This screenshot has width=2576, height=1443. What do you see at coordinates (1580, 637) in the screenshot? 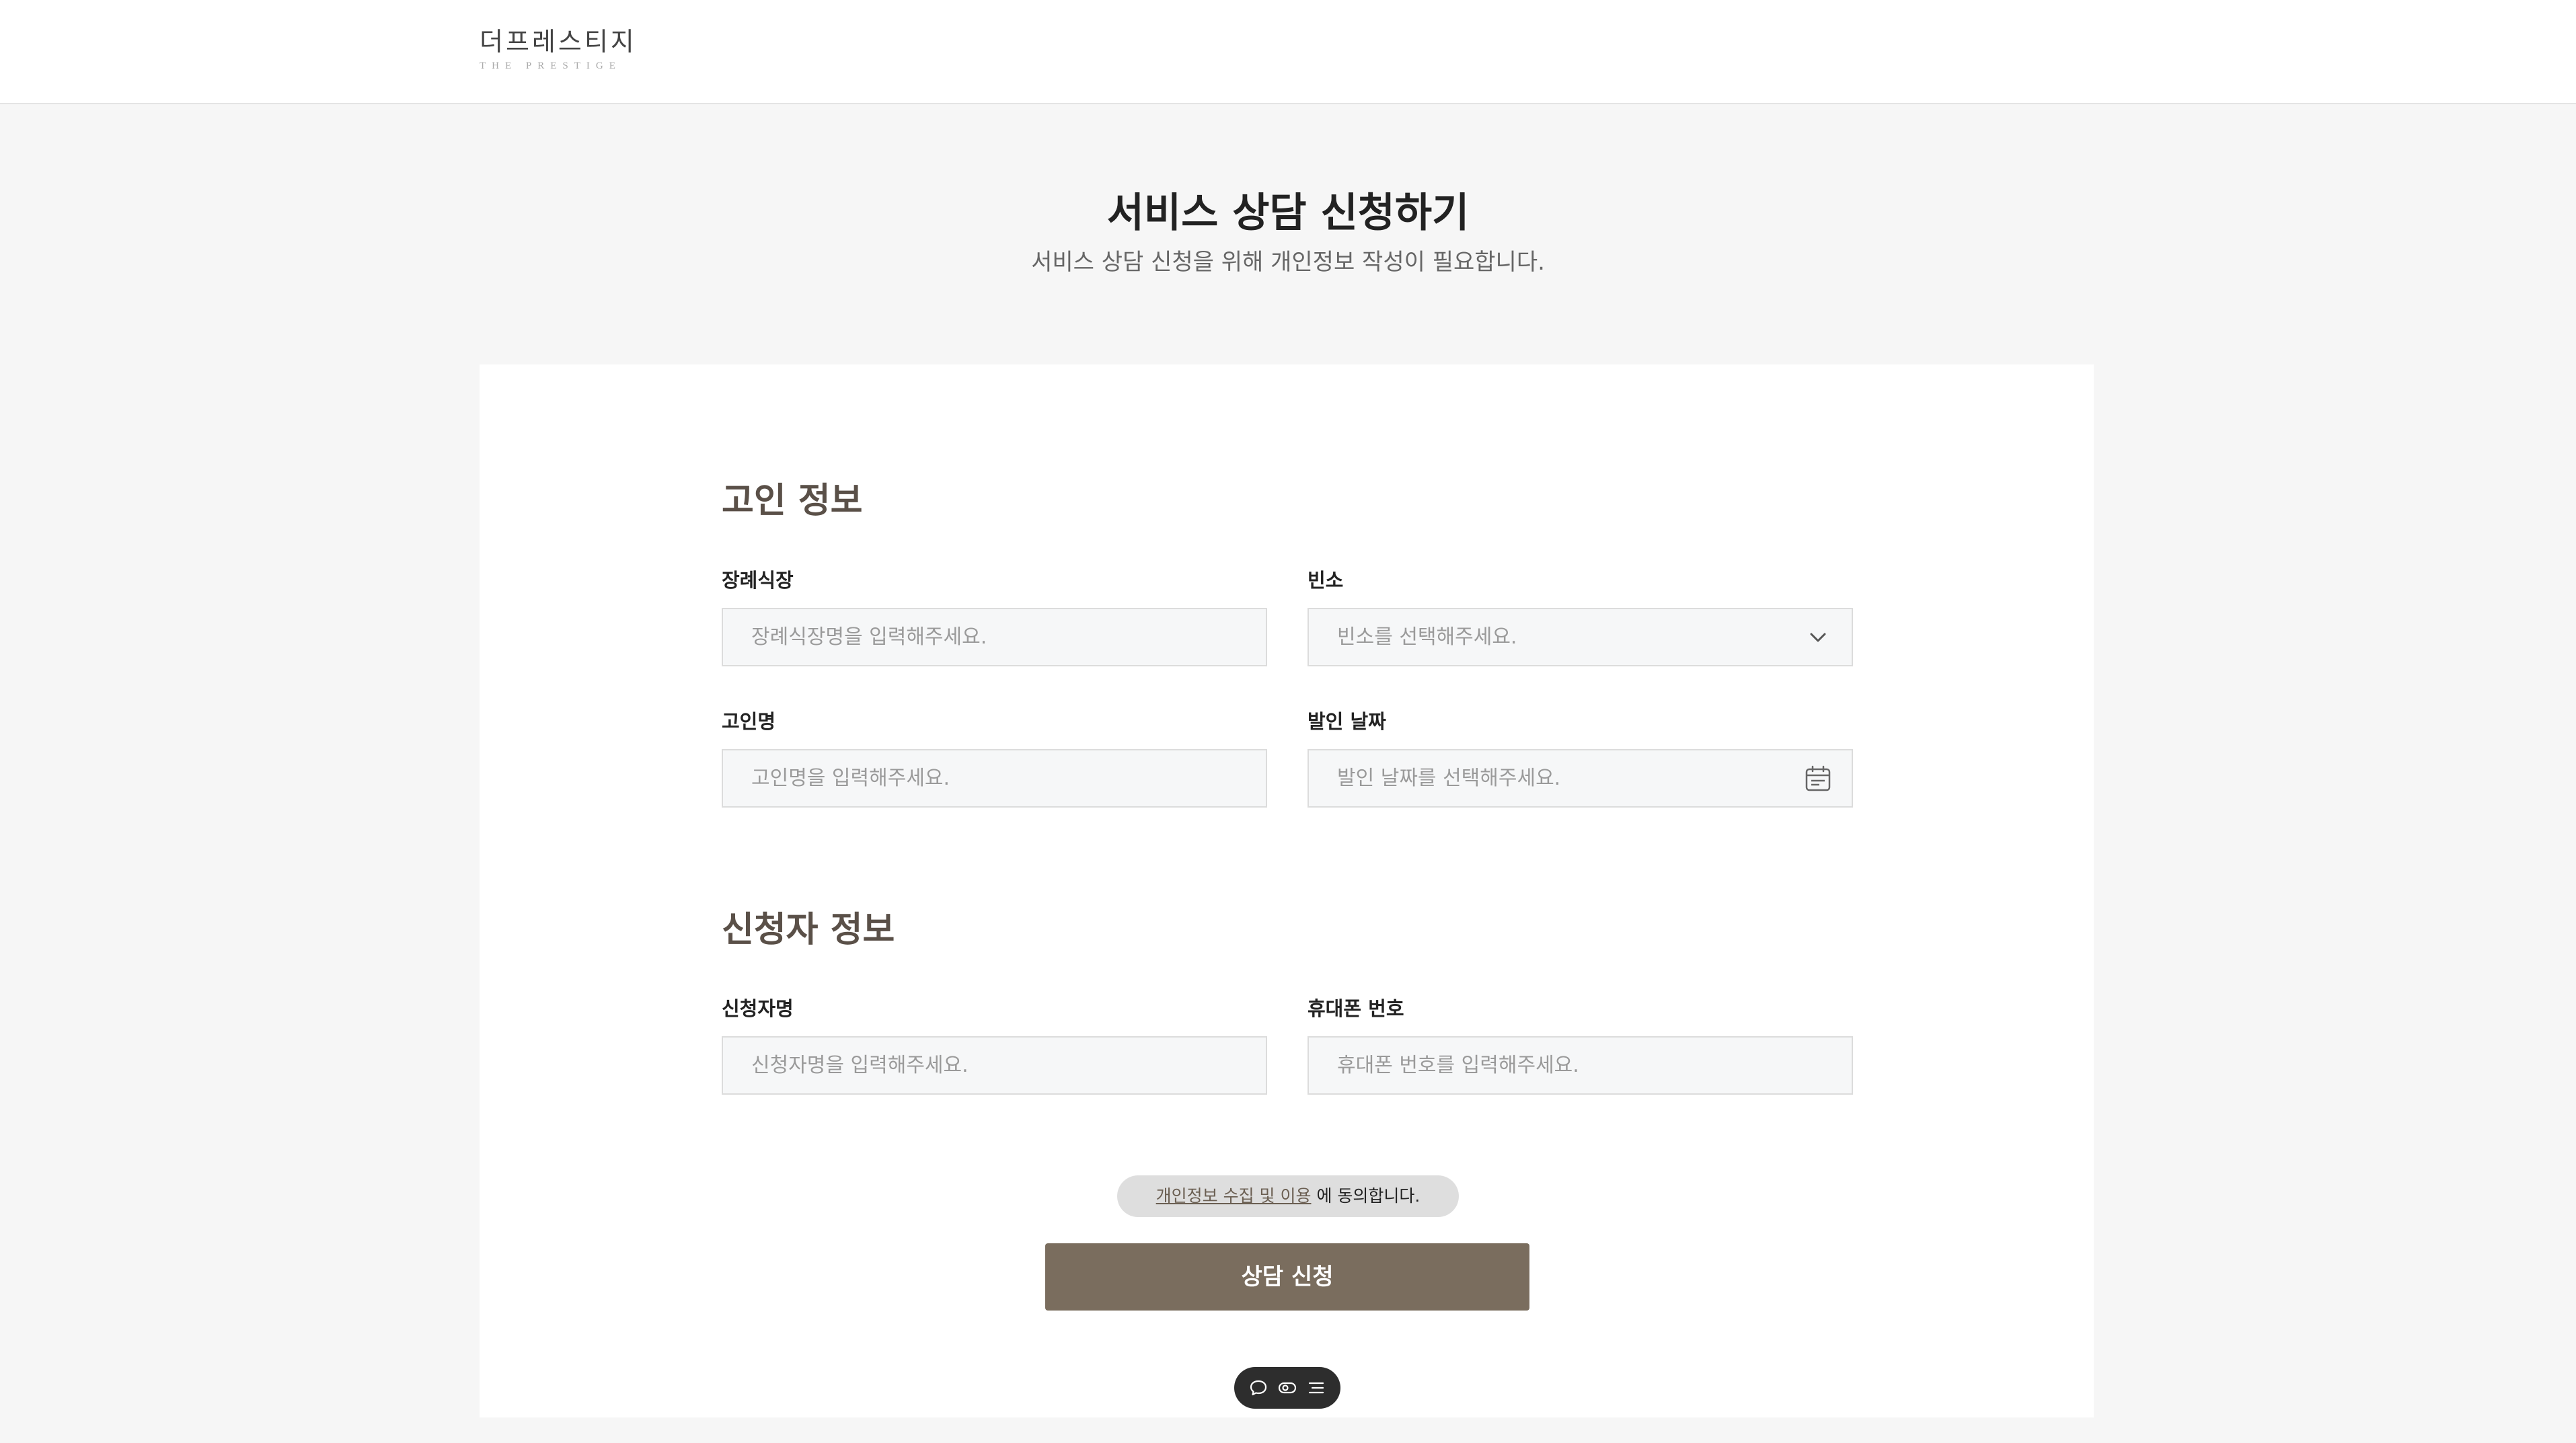
I see `mortuary-select: 빈소를 선택해주세요.` at bounding box center [1580, 637].